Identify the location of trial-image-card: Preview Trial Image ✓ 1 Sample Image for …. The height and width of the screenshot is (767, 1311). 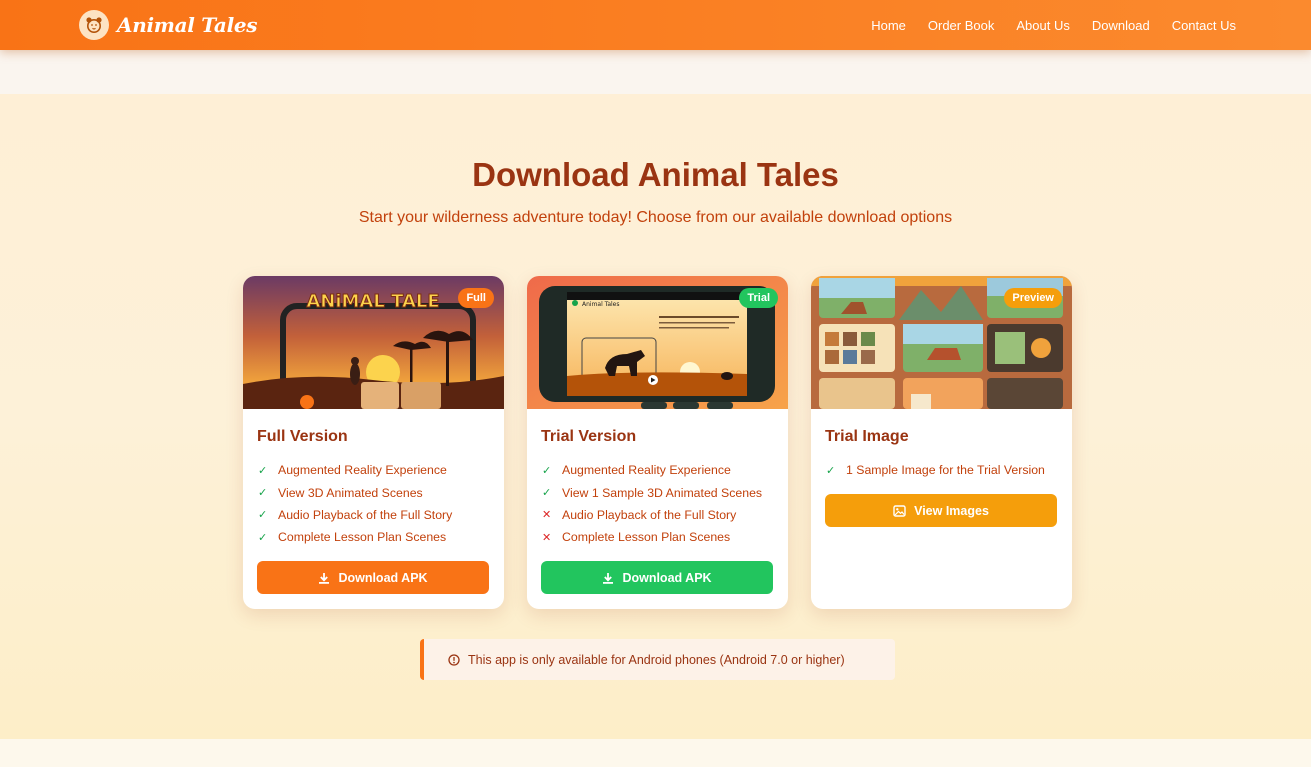
(941, 442).